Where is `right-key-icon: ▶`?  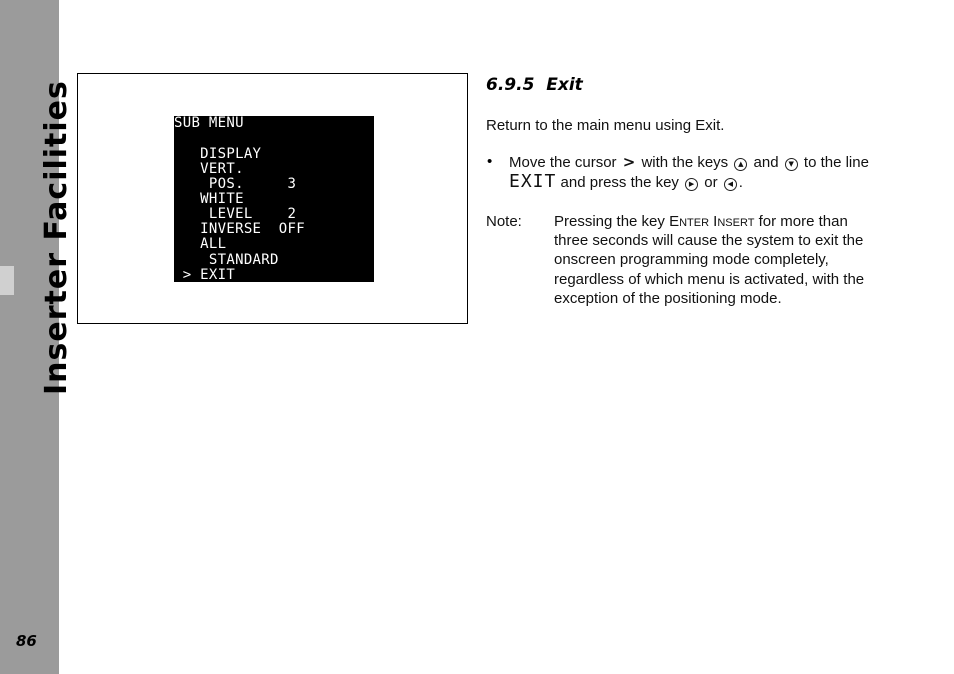
right-key-icon: ▶ is located at coordinates (692, 184).